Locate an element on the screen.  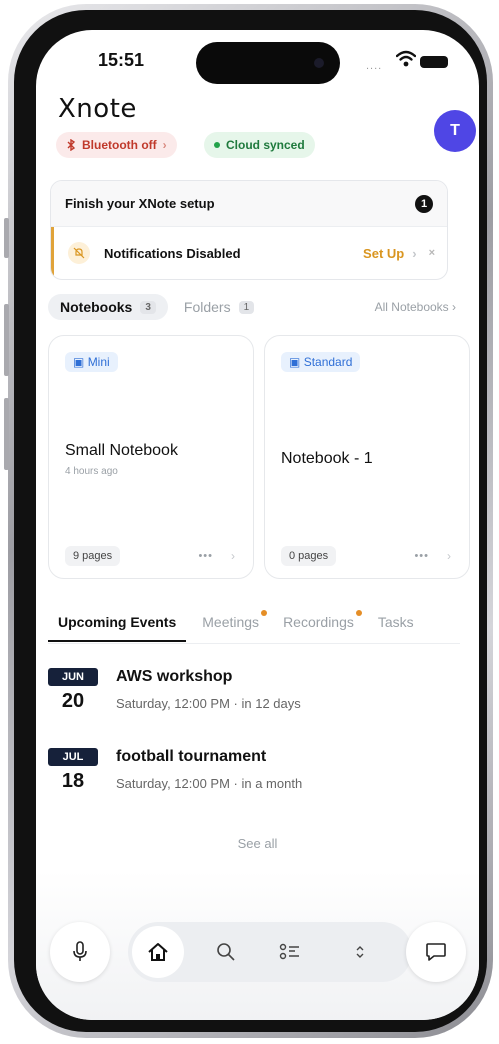
search-icon is located at coordinates (226, 952).